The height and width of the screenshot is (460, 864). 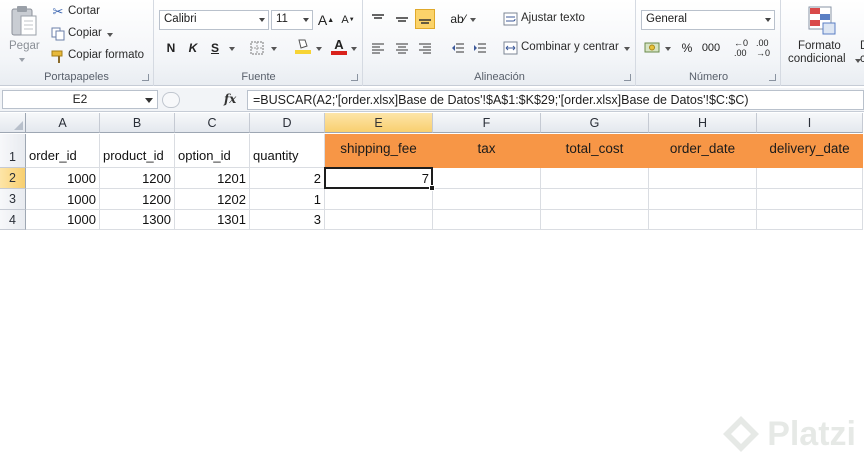 I want to click on shrink-font-icon: A ▼, so click(x=348, y=20).